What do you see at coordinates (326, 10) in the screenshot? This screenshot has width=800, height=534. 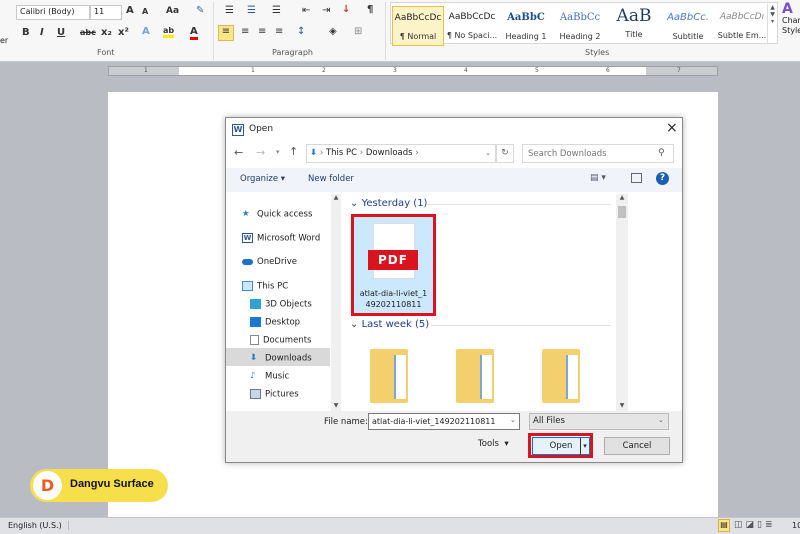 I see `increase-indent-icon: ⇥` at bounding box center [326, 10].